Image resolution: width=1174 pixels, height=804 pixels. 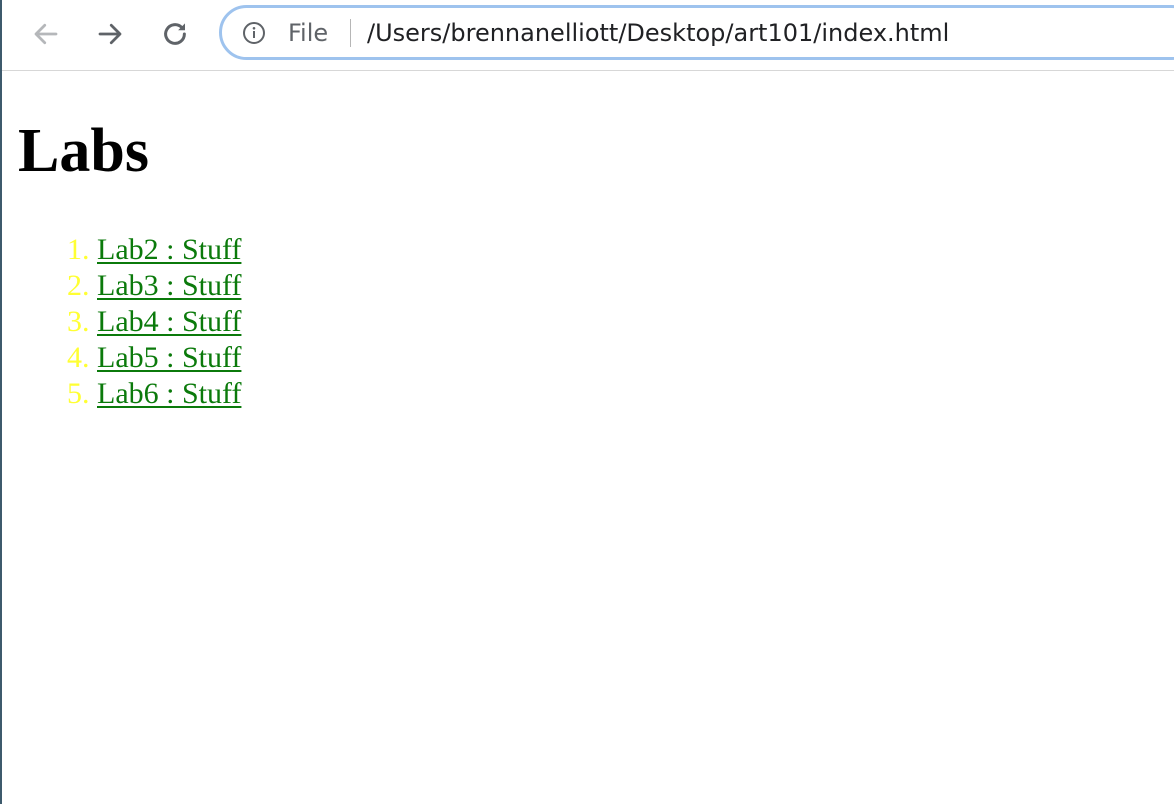 I want to click on lab-link: Lab3 : Stuff, so click(x=169, y=285).